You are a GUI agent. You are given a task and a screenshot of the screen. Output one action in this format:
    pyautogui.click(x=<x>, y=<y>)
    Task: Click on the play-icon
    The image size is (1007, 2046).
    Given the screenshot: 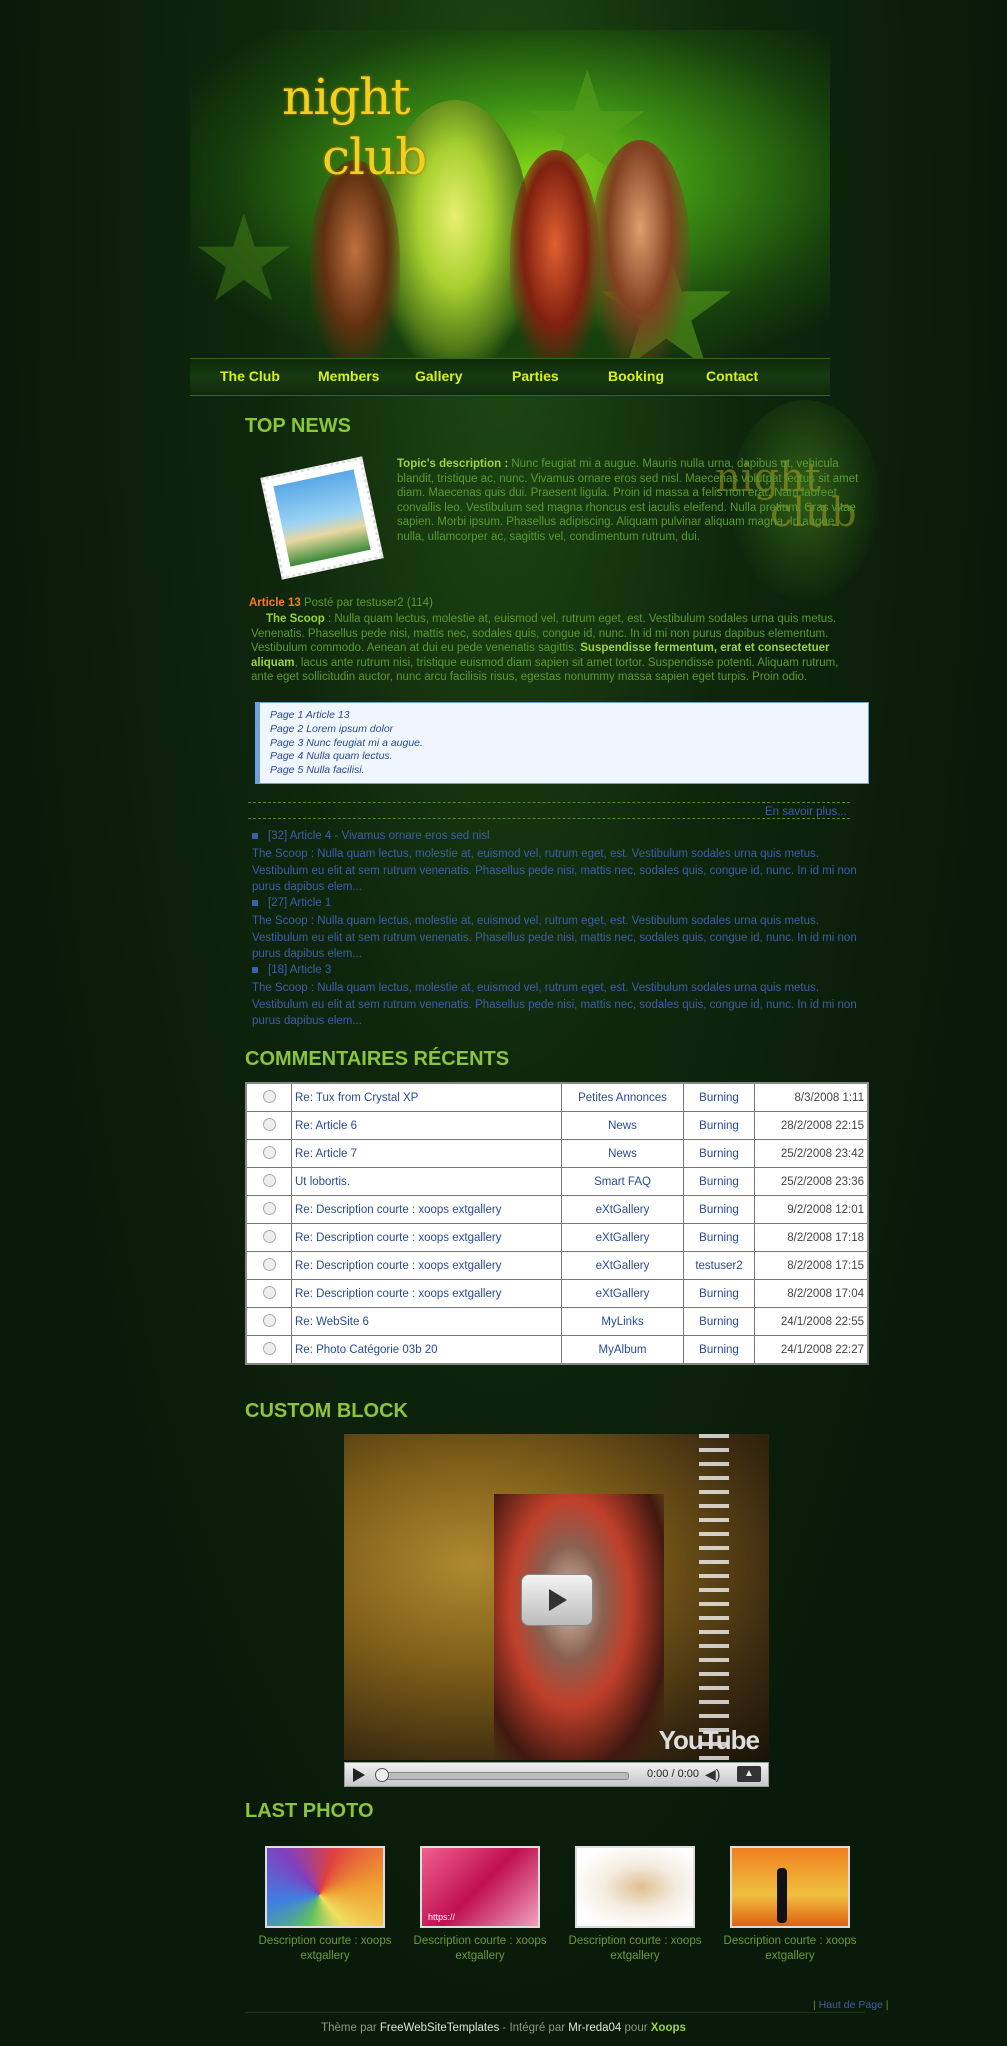 What is the action you would take?
    pyautogui.click(x=557, y=1600)
    